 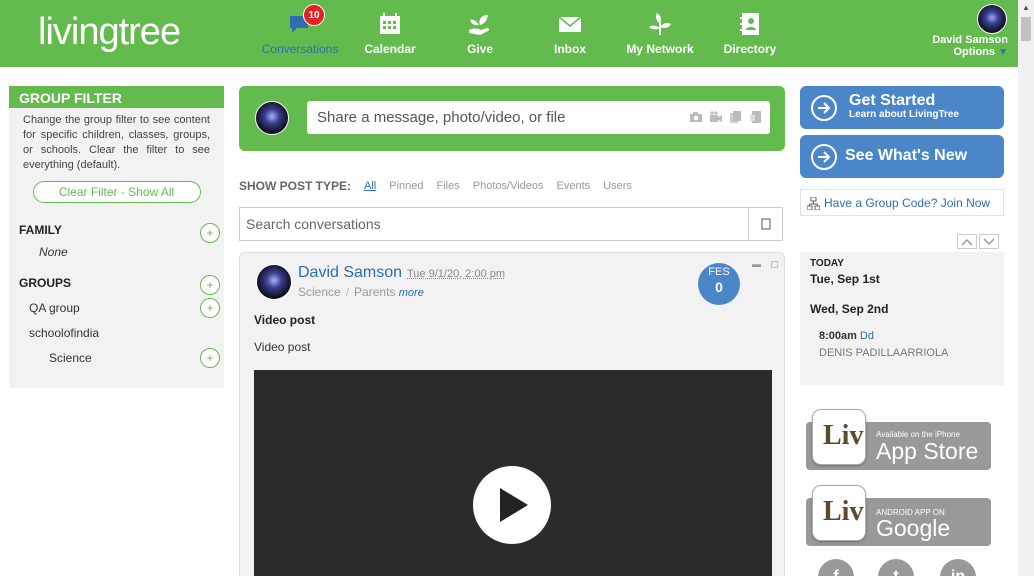 I want to click on post-type-events: Events, so click(x=574, y=186).